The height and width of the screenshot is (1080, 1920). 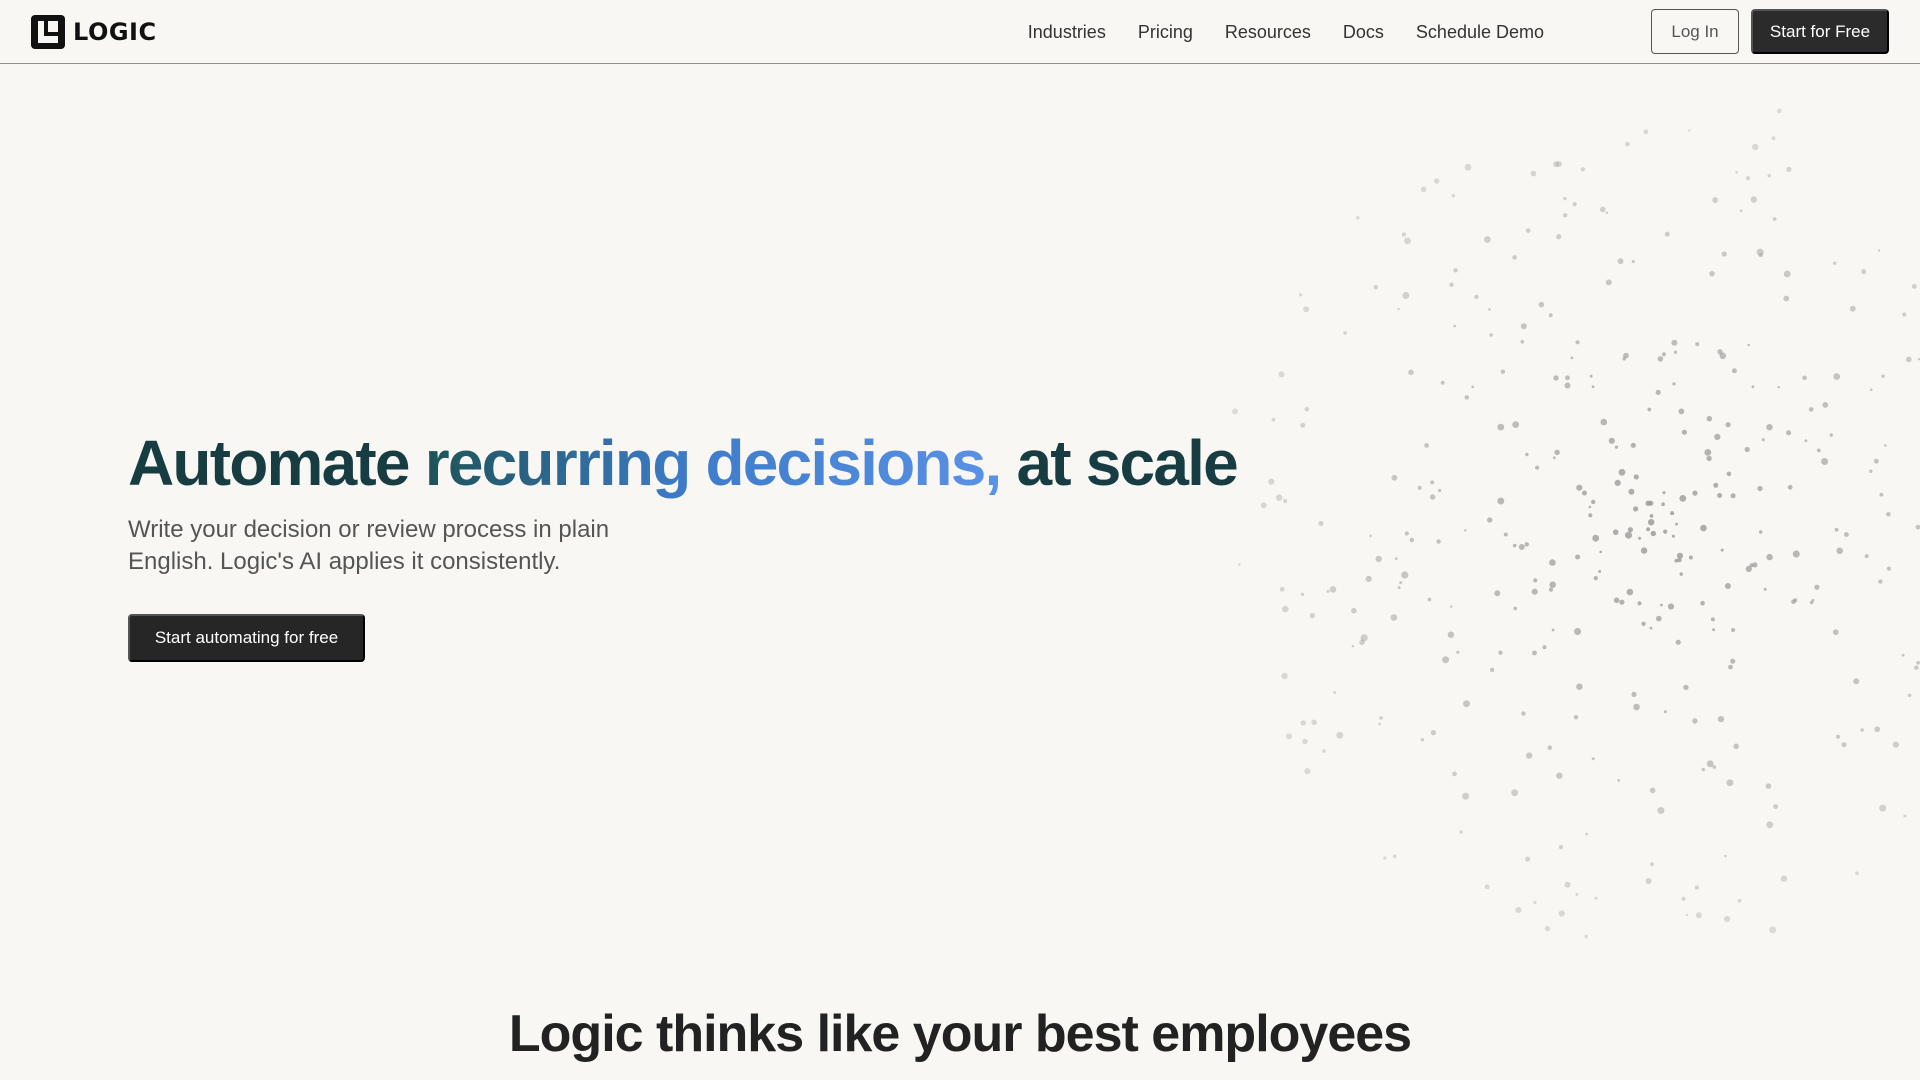 What do you see at coordinates (1695, 31) in the screenshot?
I see `login-button: Log In` at bounding box center [1695, 31].